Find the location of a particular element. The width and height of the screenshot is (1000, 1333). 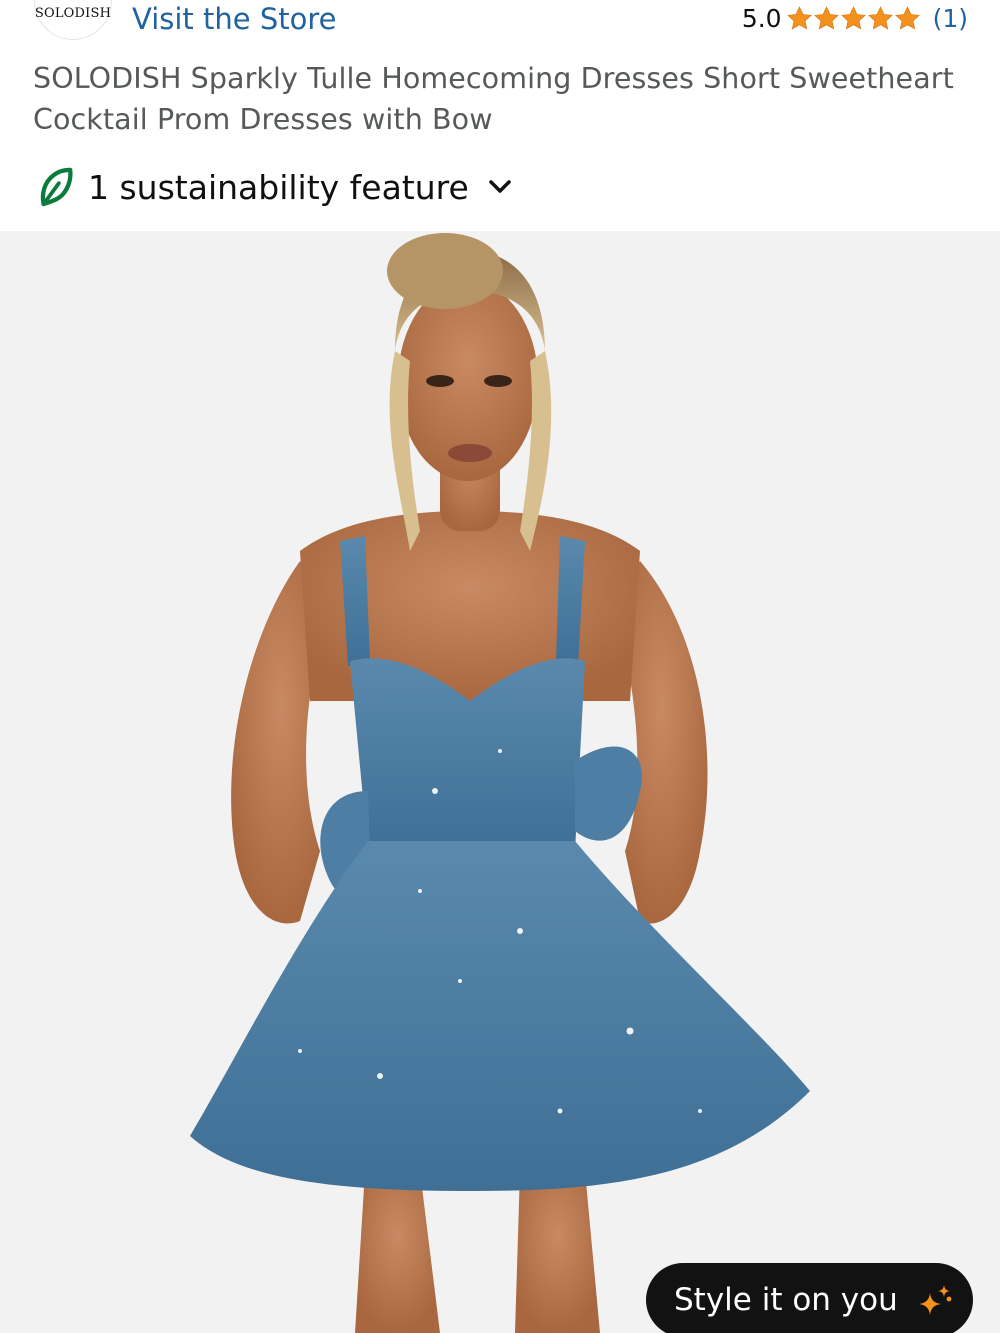

sustainability-toggle: 1 sustainability feature is located at coordinates (275, 187).